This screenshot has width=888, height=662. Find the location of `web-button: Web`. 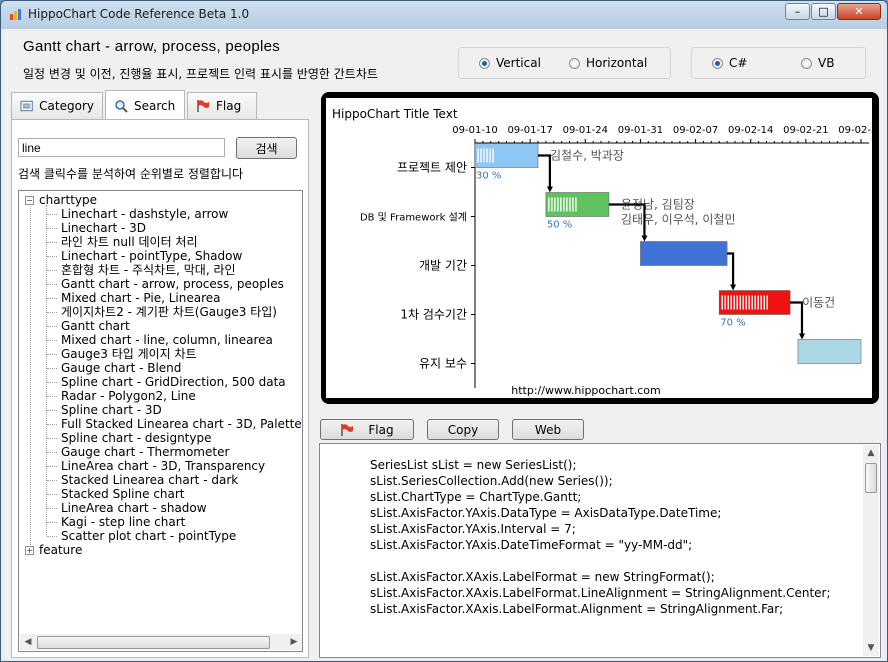

web-button: Web is located at coordinates (548, 429).